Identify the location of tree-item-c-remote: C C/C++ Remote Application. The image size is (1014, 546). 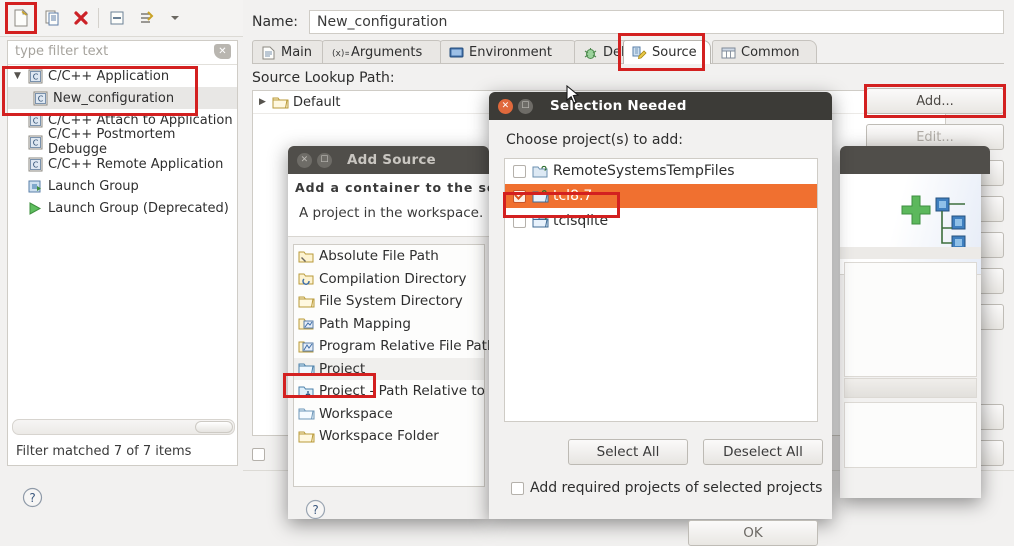
(122, 164).